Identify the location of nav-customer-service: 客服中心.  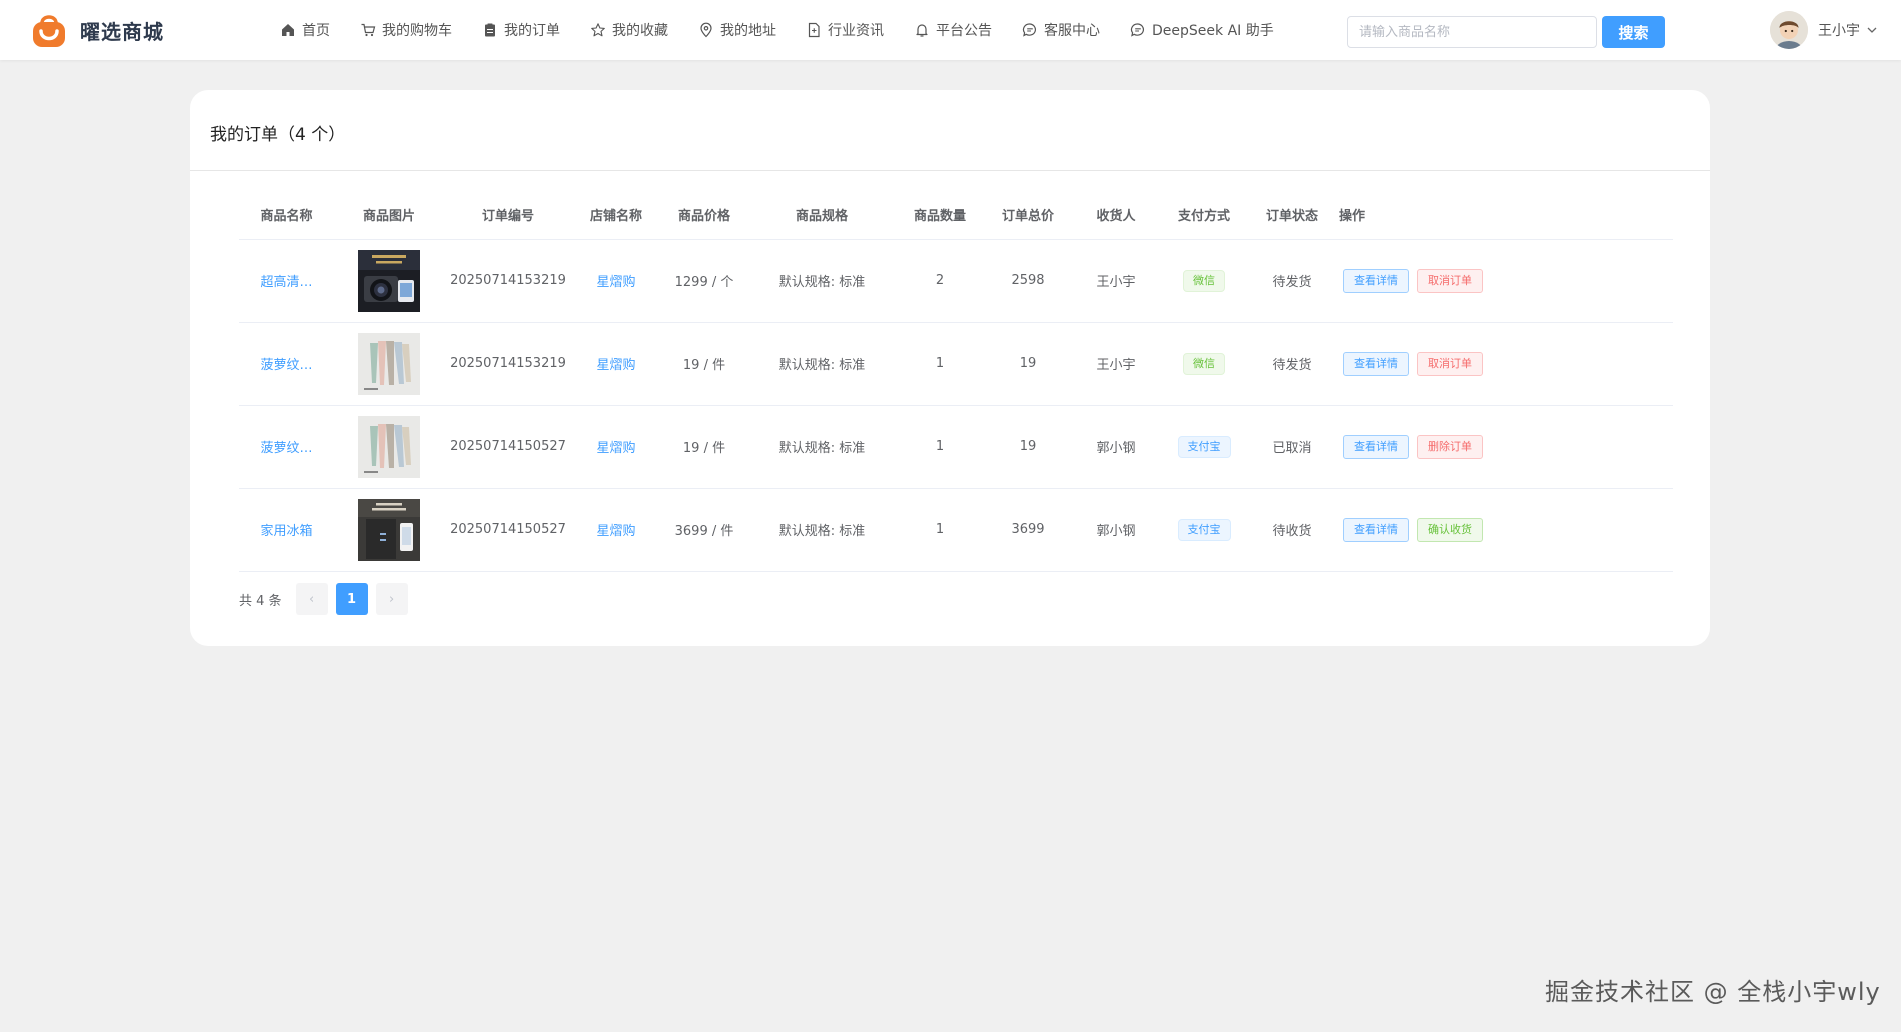
(1061, 30).